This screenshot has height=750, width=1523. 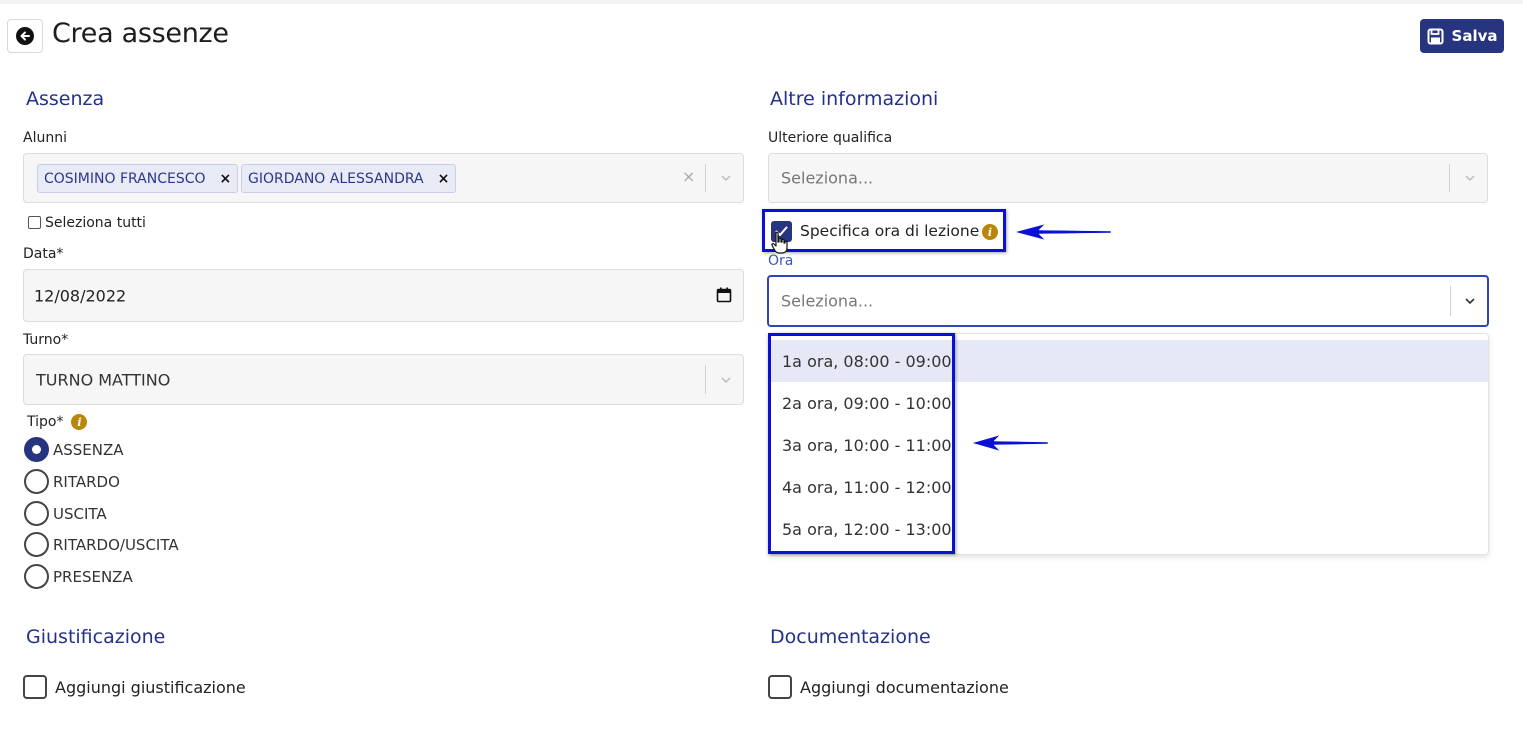 What do you see at coordinates (850, 637) in the screenshot?
I see `section-title-documentazione: Documentazione` at bounding box center [850, 637].